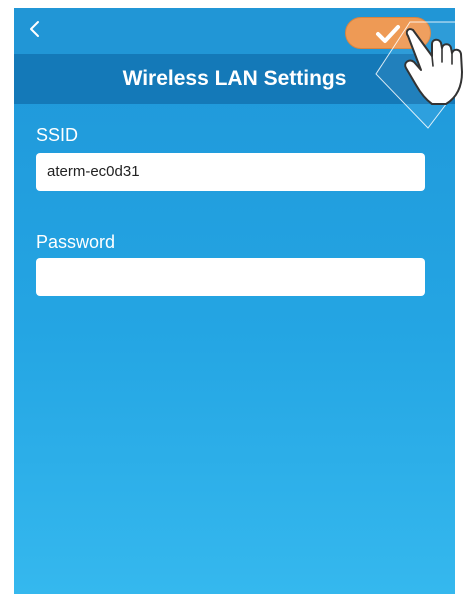  What do you see at coordinates (76, 242) in the screenshot?
I see `password-label: Password` at bounding box center [76, 242].